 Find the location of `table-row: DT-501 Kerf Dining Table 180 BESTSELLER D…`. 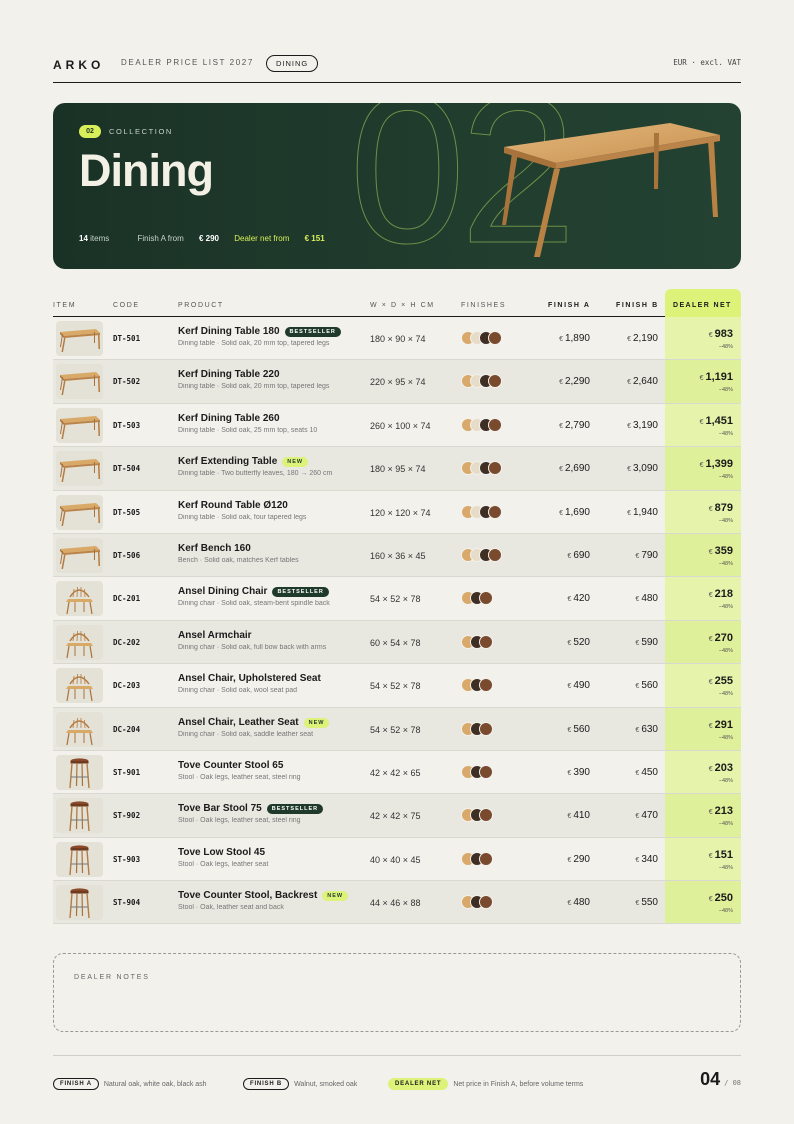

table-row: DT-501 Kerf Dining Table 180 BESTSELLER D… is located at coordinates (397, 339).